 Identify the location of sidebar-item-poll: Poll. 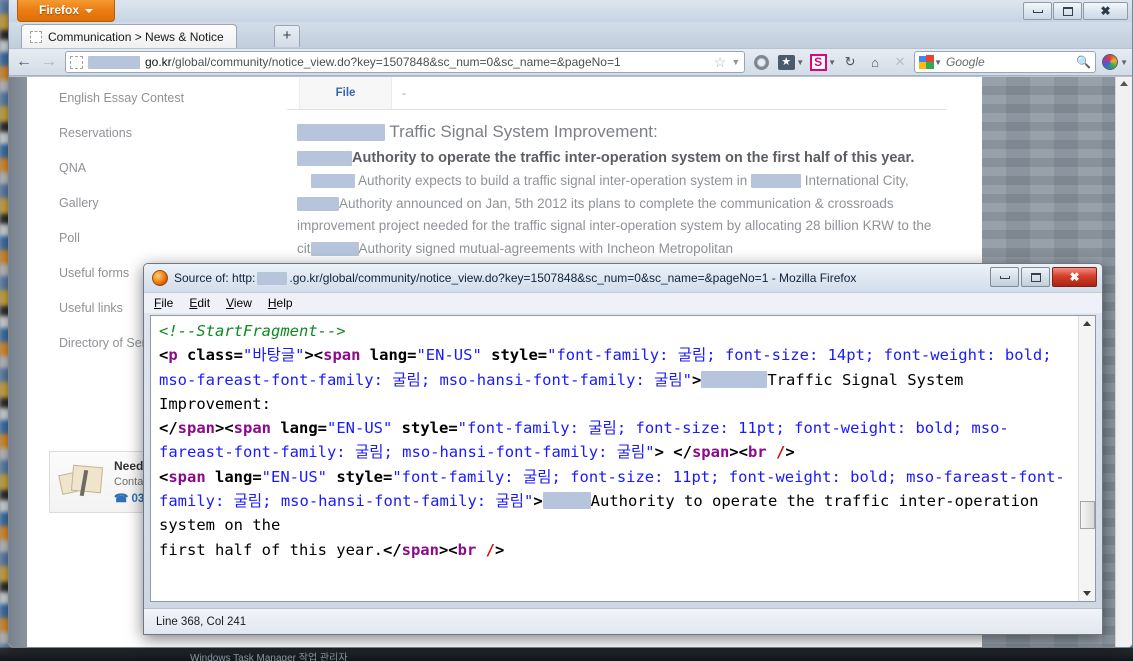
(166, 238).